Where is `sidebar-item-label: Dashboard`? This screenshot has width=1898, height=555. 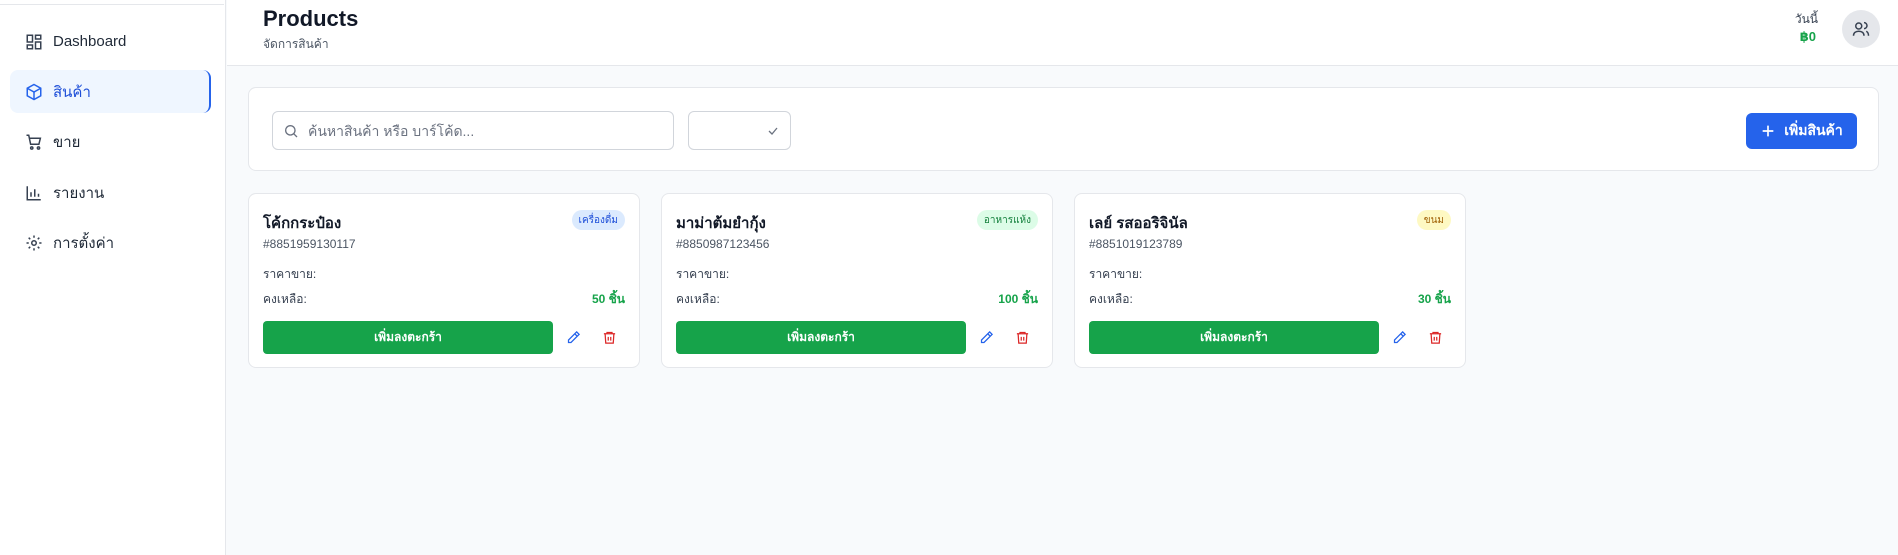
sidebar-item-label: Dashboard is located at coordinates (90, 41).